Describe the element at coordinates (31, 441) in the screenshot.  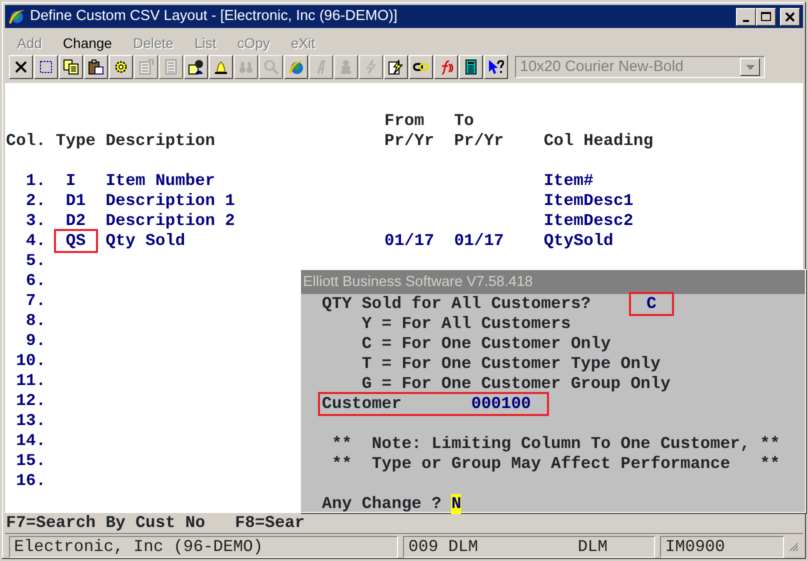
I see `row-number: 14.` at that location.